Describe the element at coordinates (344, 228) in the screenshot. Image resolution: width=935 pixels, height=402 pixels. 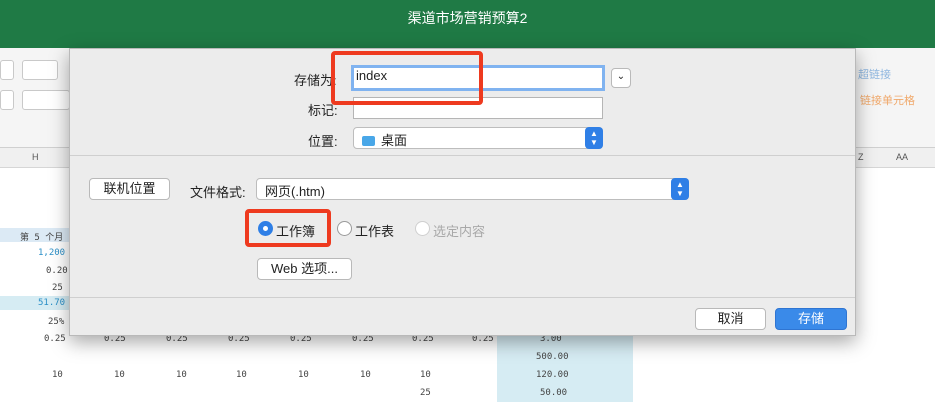
I see `radio-worksheet` at that location.